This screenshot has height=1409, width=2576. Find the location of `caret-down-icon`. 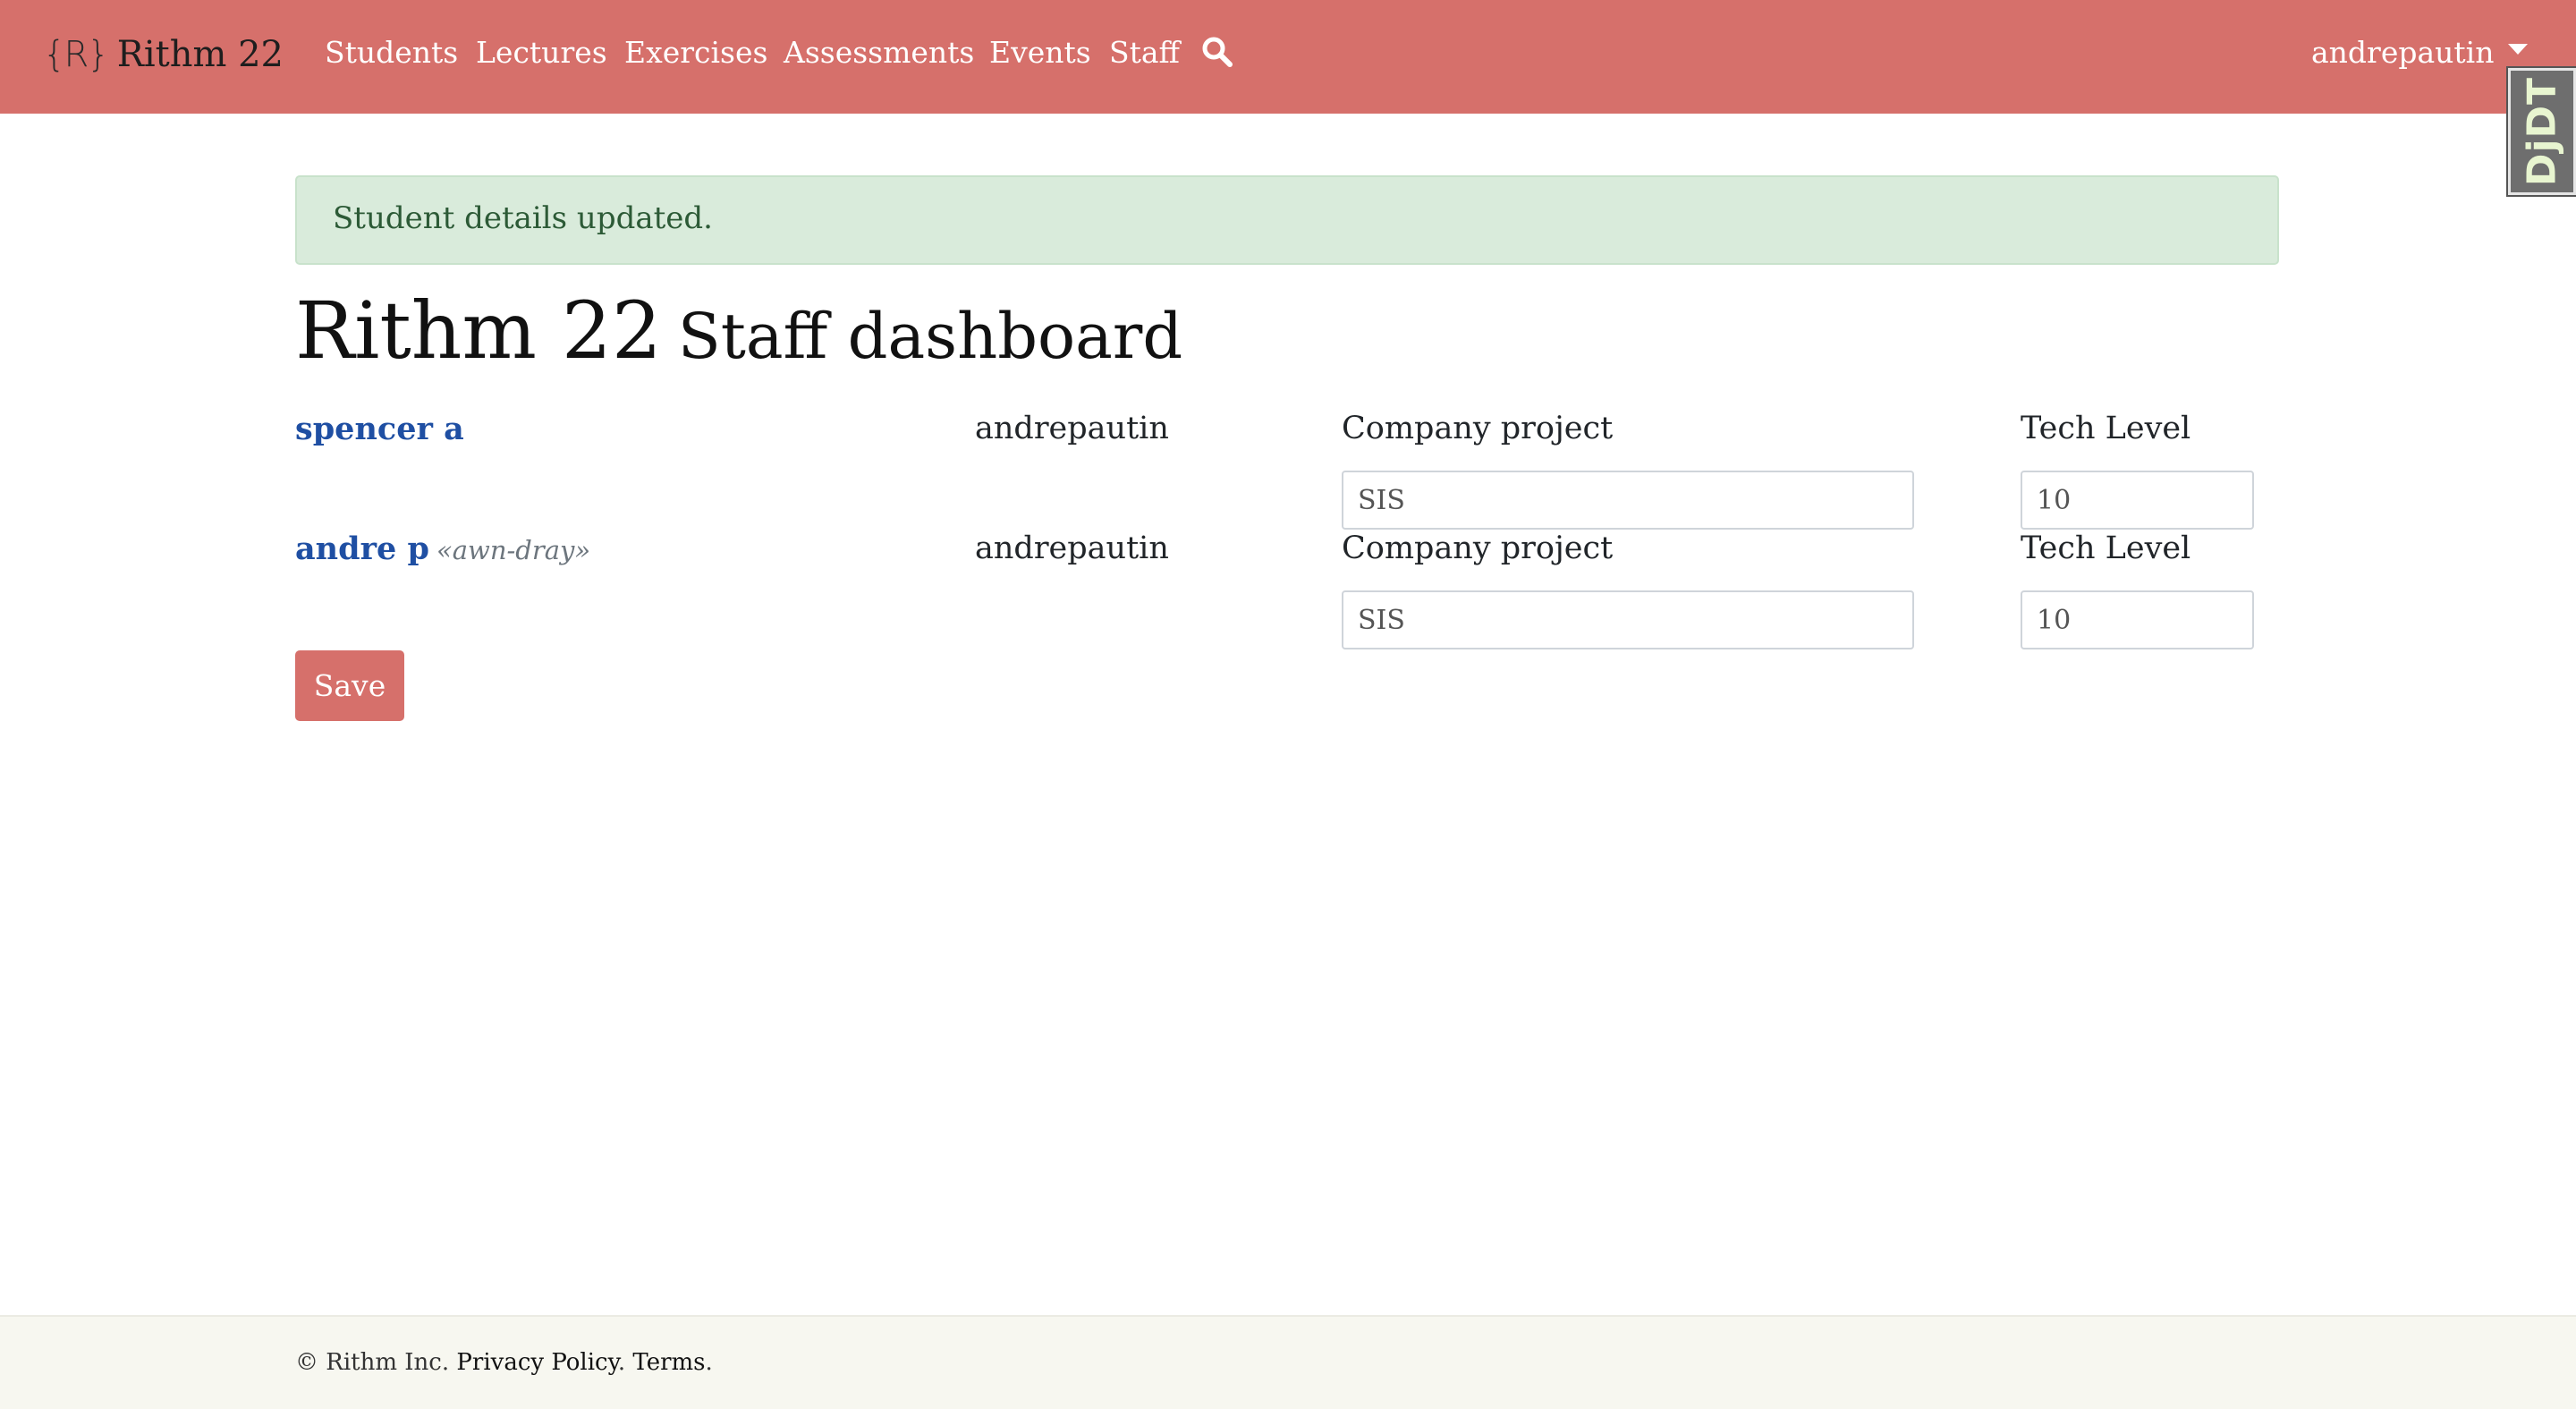

caret-down-icon is located at coordinates (2518, 50).